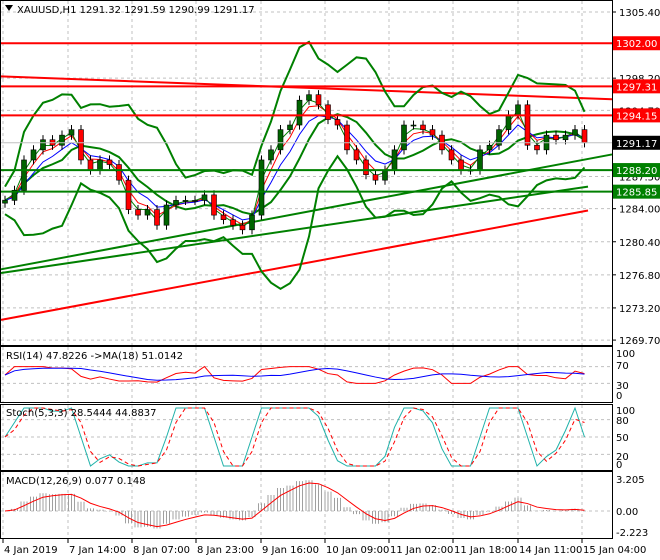 This screenshot has width=660, height=560. What do you see at coordinates (225, 550) in the screenshot?
I see `x-tick-label: 8 Jan 23:00` at bounding box center [225, 550].